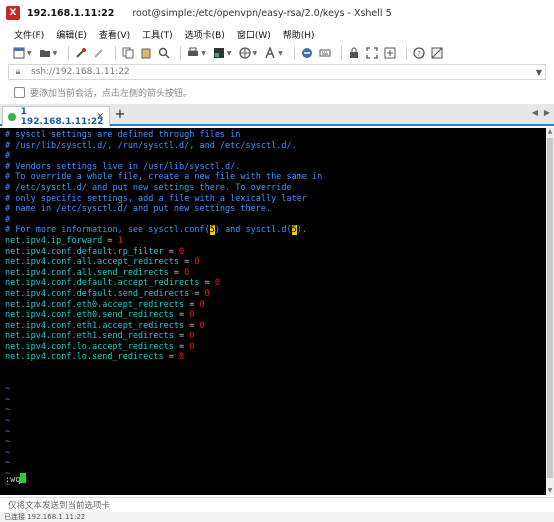 The height and width of the screenshot is (522, 554). What do you see at coordinates (301, 230) in the screenshot?
I see `info-suffix: ).` at bounding box center [301, 230].